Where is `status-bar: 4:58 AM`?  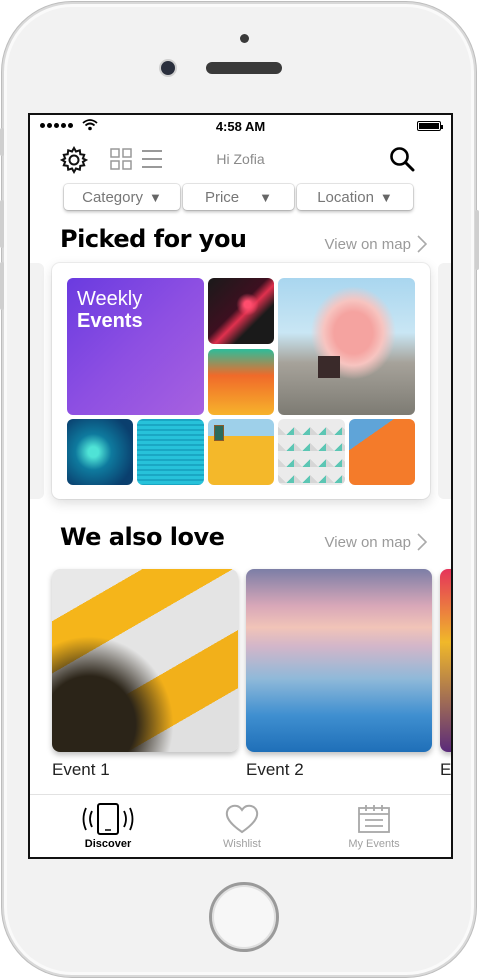
status-bar: 4:58 AM is located at coordinates (240, 126).